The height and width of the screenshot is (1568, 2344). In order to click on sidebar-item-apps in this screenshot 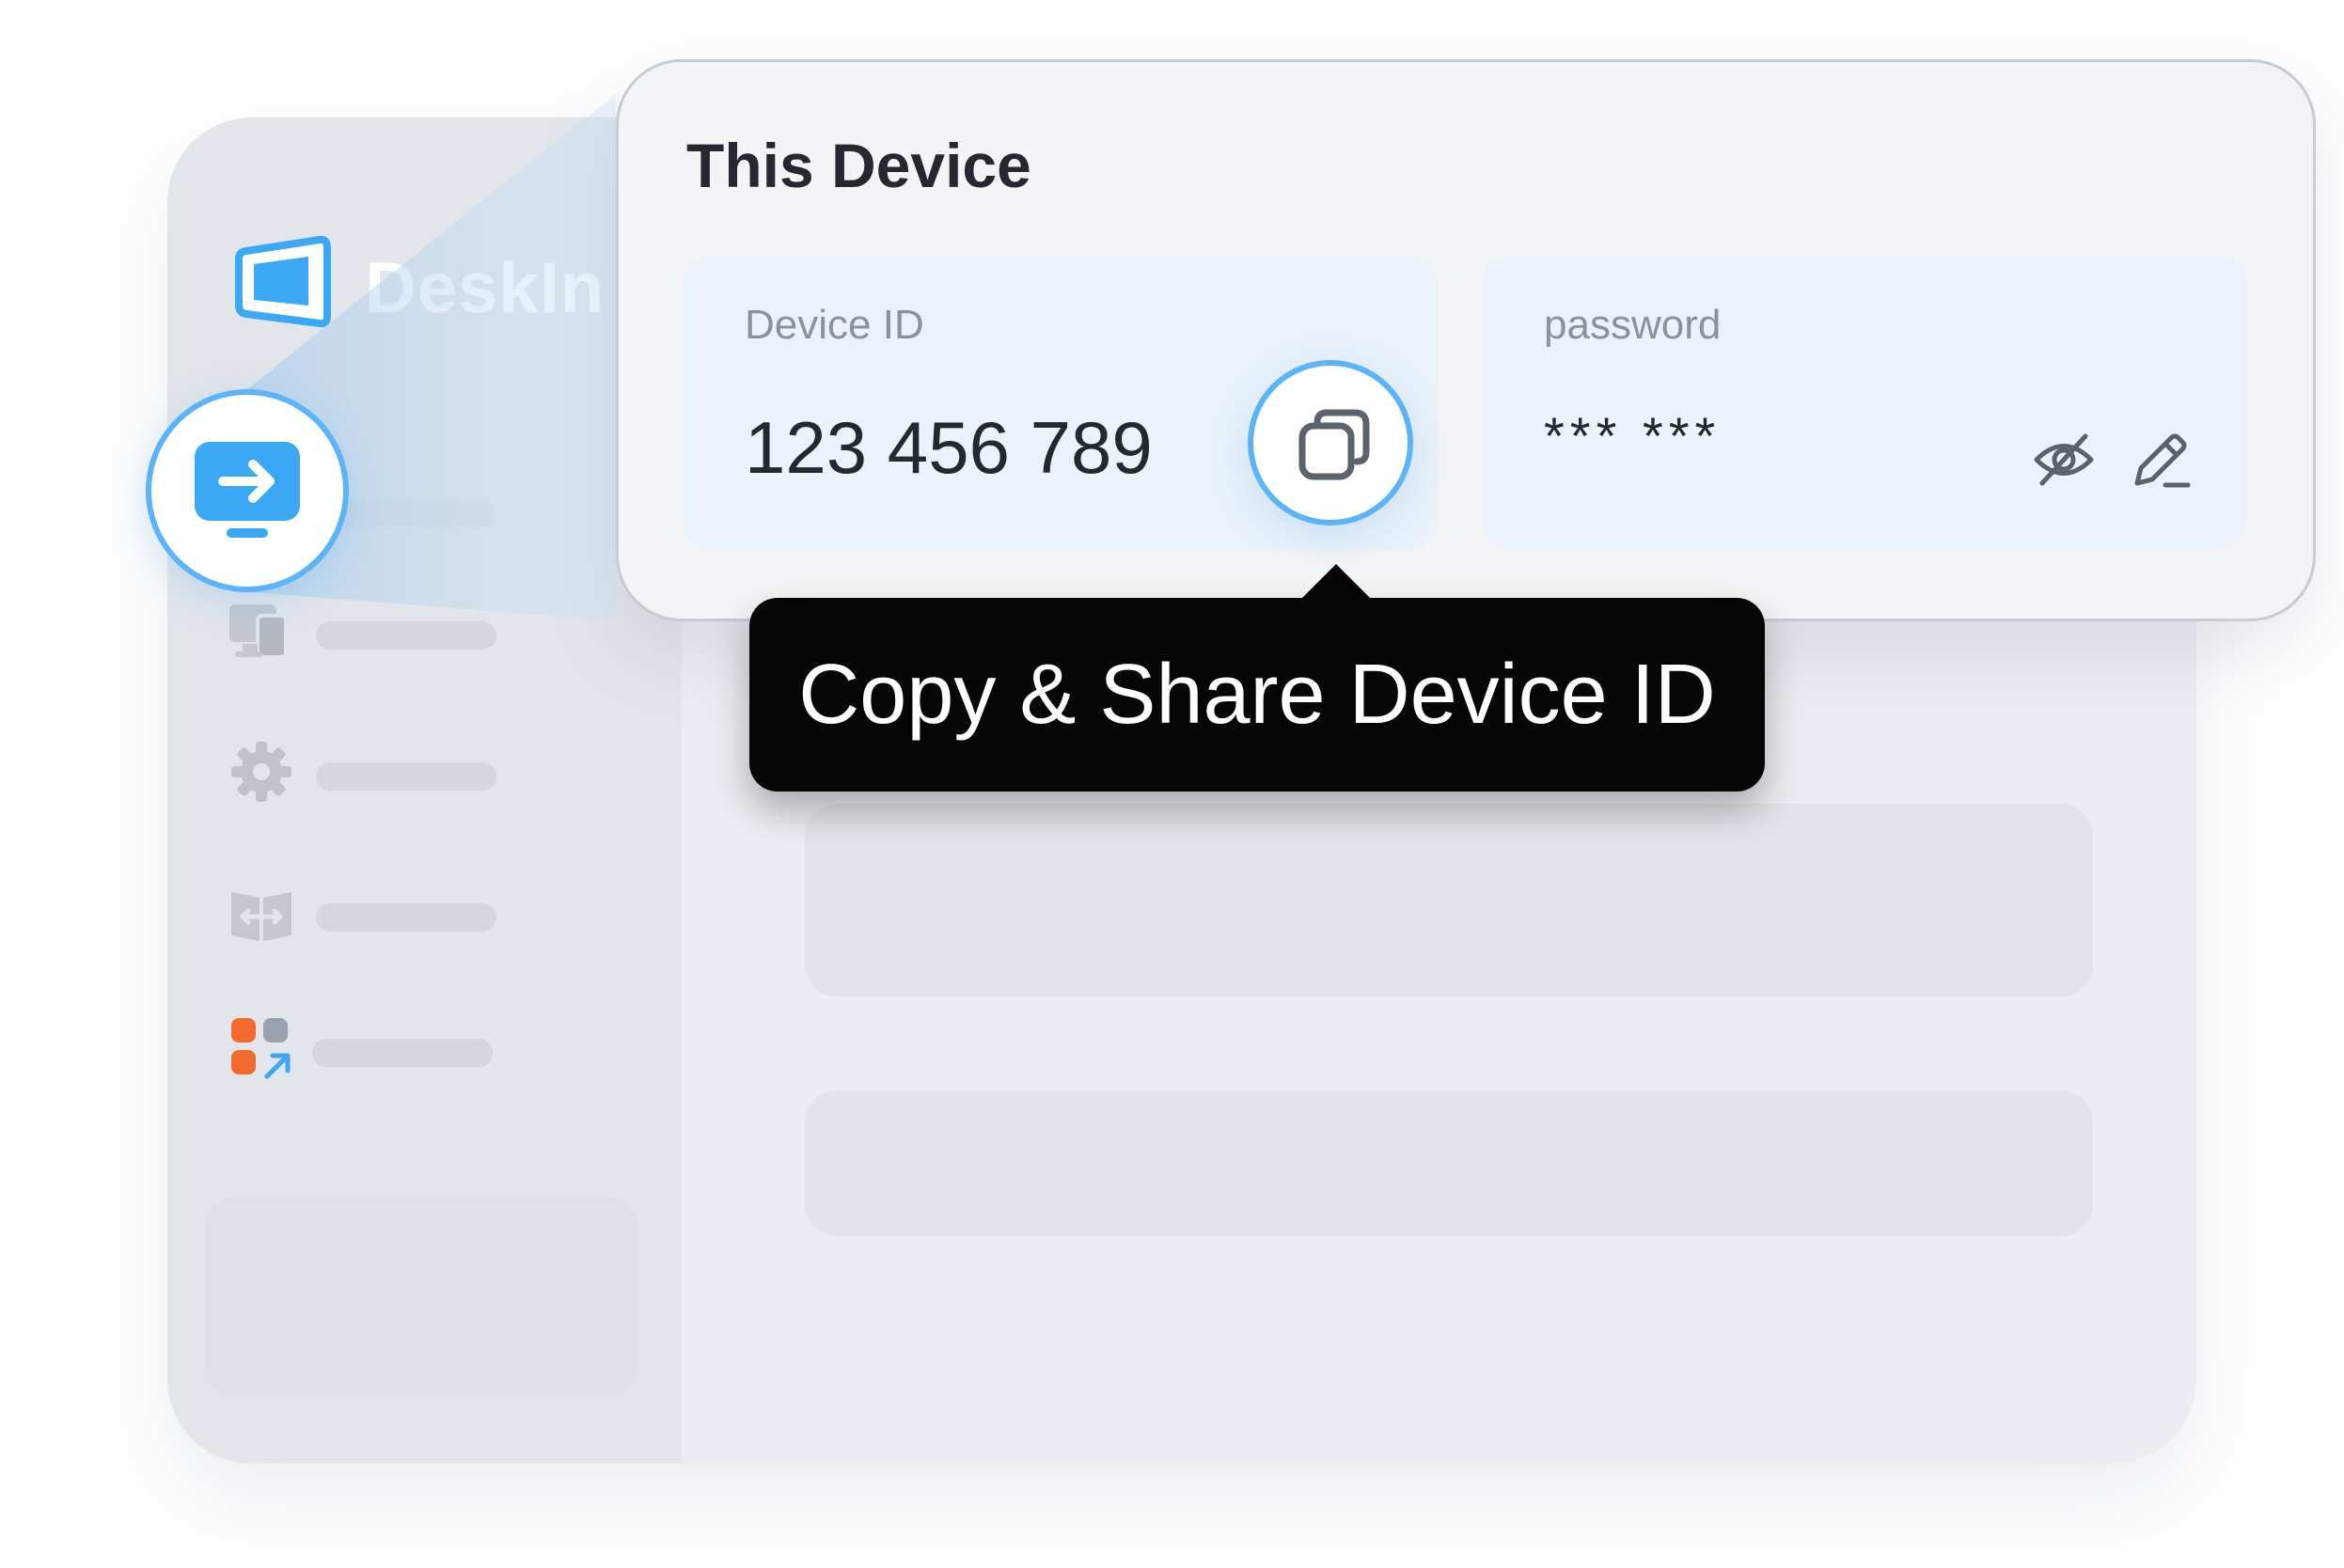, I will do `click(421, 1048)`.